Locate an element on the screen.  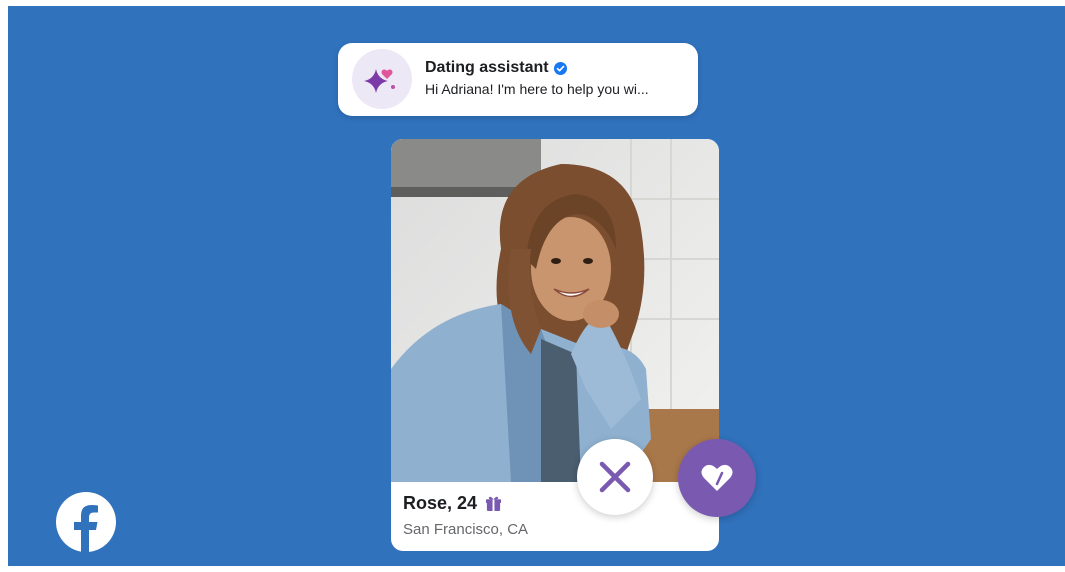
like-button is located at coordinates (717, 478).